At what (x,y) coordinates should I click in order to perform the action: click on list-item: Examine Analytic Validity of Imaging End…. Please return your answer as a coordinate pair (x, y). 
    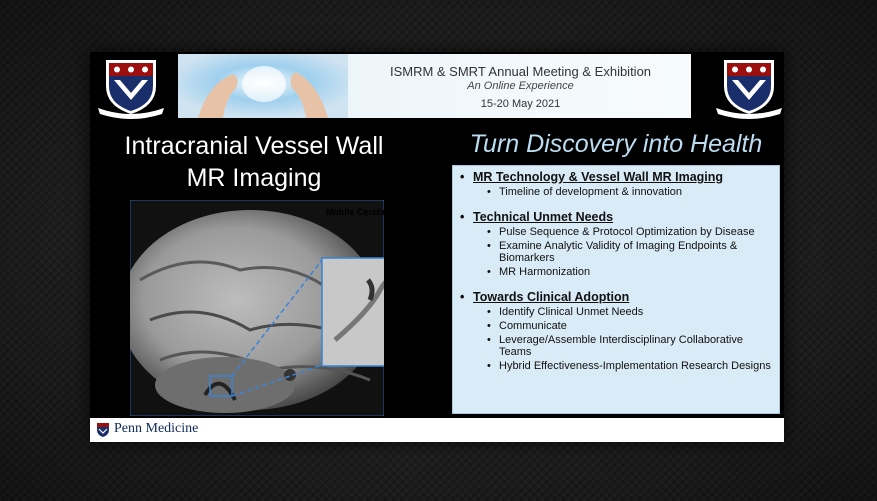
    Looking at the image, I should click on (633, 252).